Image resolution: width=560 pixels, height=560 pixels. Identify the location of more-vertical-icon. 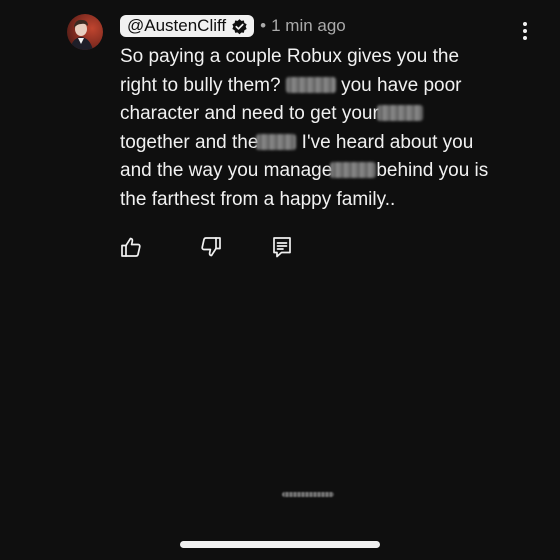
(525, 24).